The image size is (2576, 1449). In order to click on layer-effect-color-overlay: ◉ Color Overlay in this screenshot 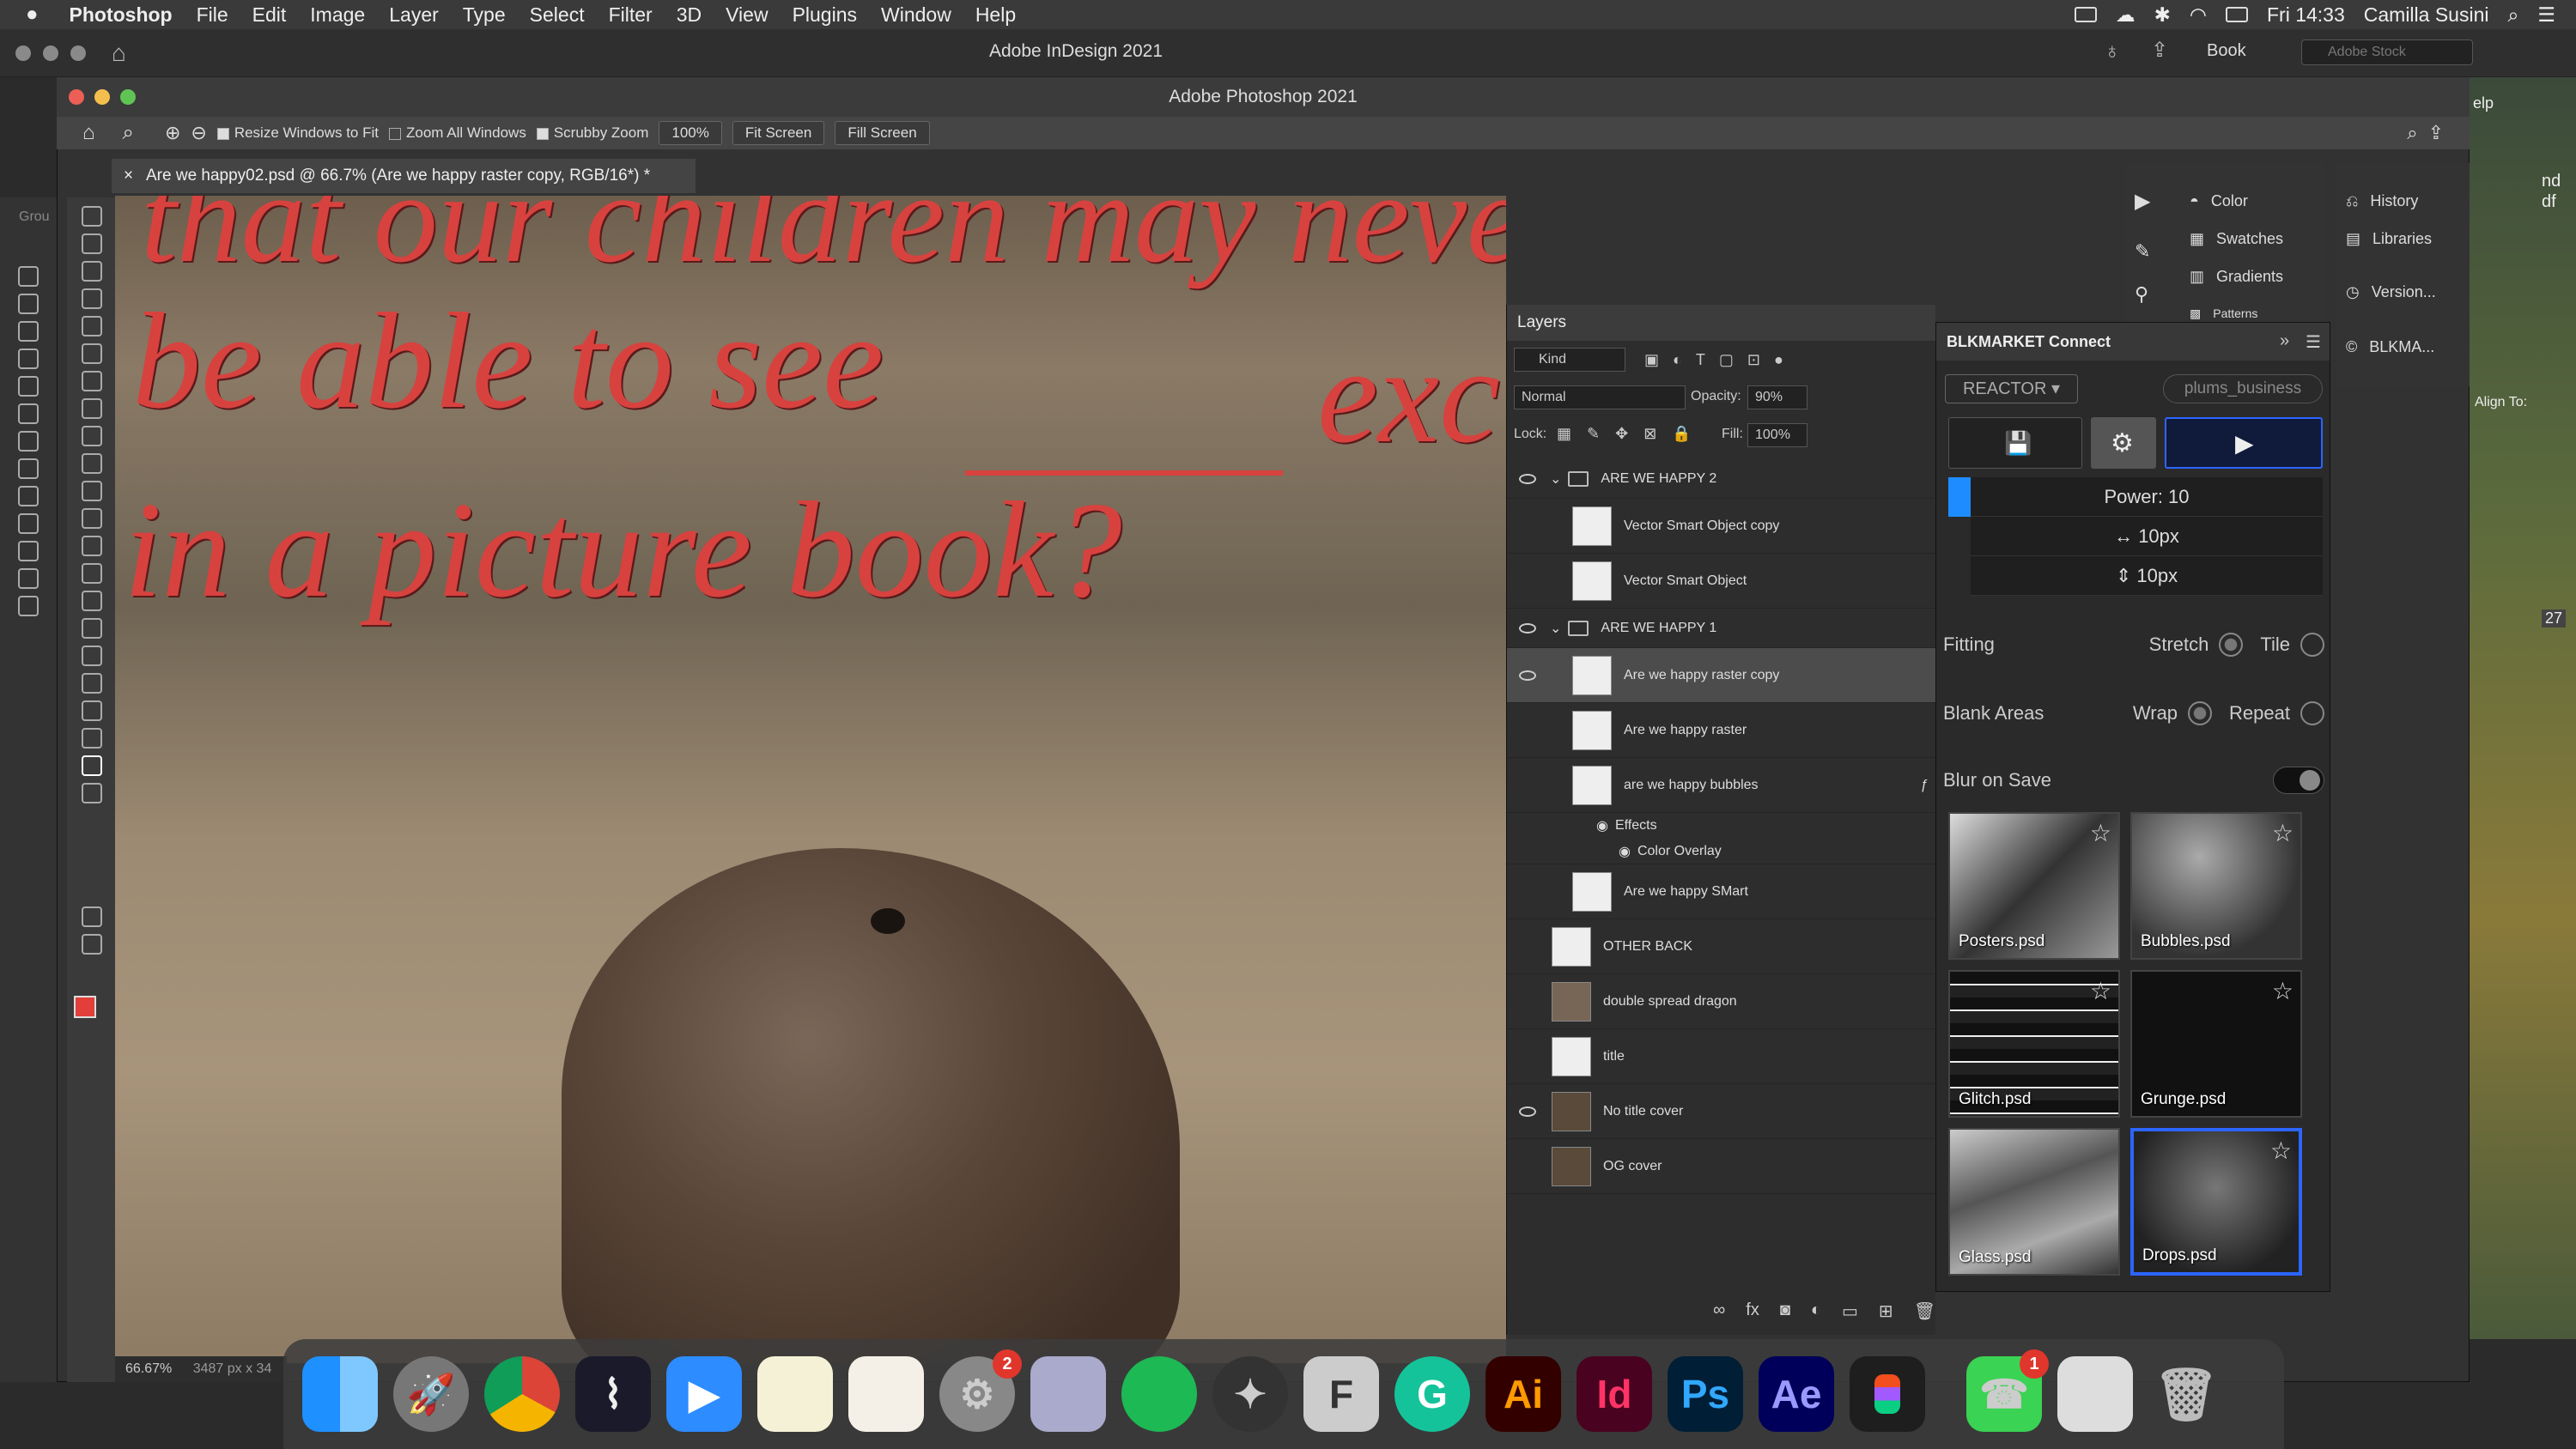, I will do `click(1722, 851)`.